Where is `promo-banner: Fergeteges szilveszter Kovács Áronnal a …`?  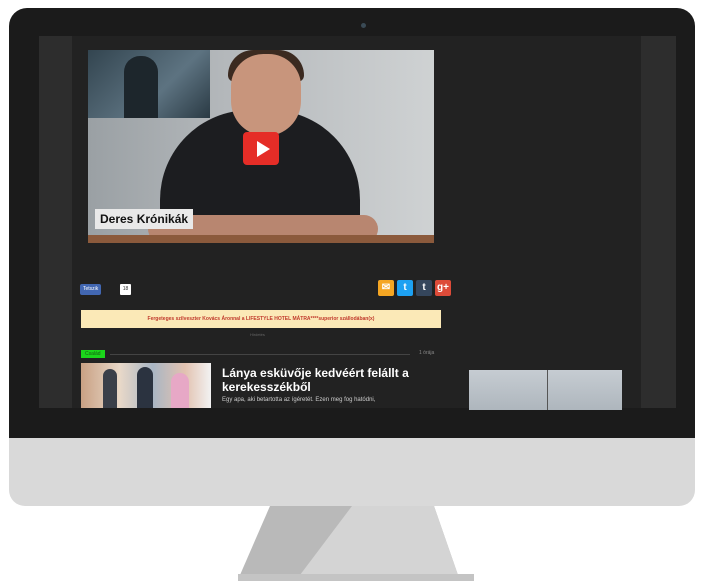
promo-banner: Fergeteges szilveszter Kovács Áronnal a … is located at coordinates (261, 319).